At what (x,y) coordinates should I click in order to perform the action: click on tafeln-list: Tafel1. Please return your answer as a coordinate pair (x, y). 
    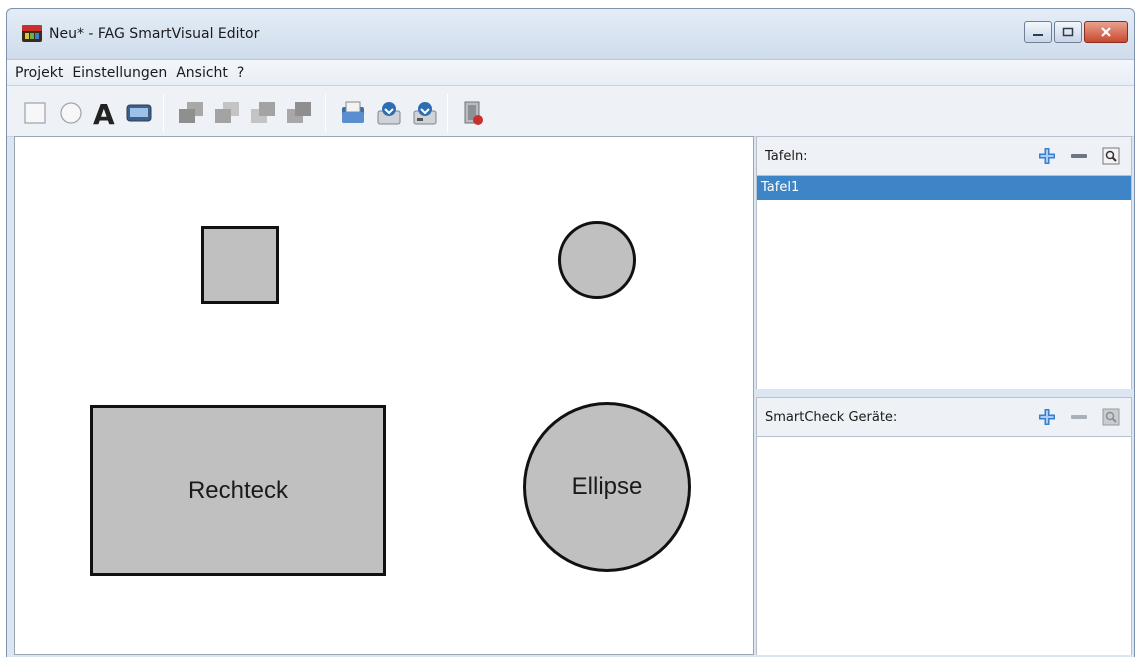
    Looking at the image, I should click on (944, 282).